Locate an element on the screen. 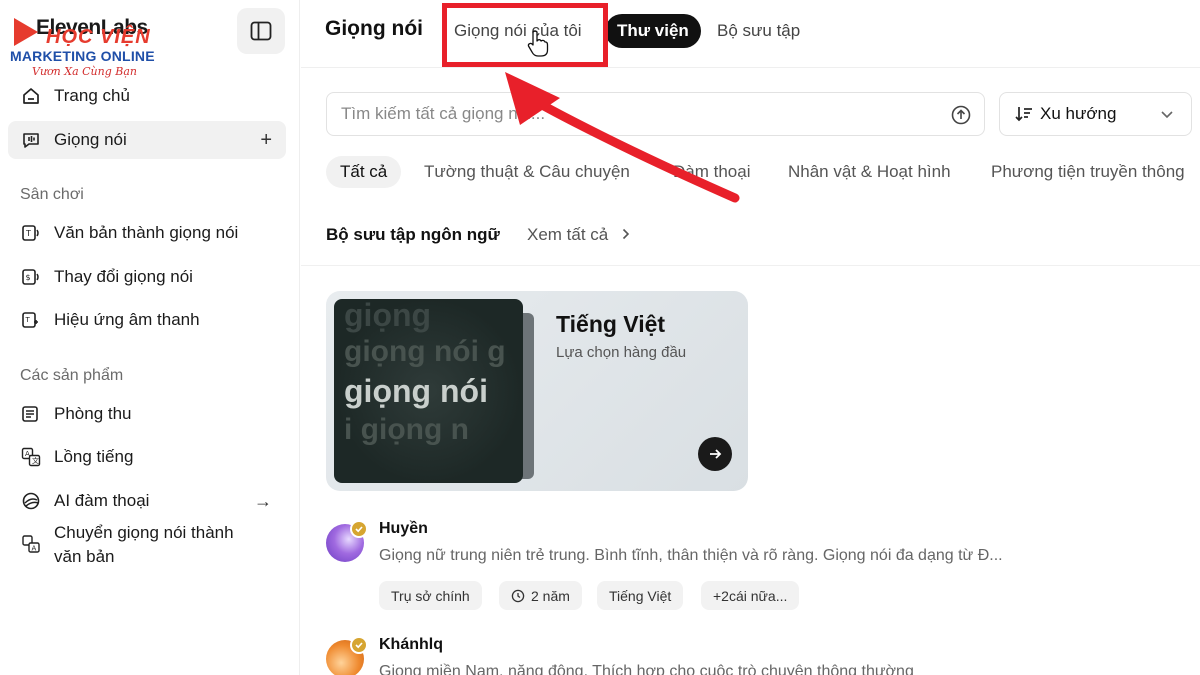 The image size is (1200, 675). sidebar-item-label: Chuyển giọng nói thành văn bản is located at coordinates (144, 544).